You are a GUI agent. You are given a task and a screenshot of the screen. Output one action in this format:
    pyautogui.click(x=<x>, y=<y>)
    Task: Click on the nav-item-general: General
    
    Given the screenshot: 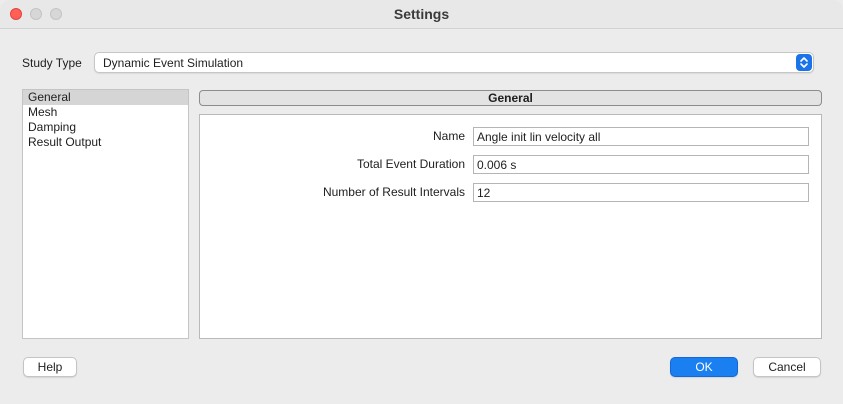 What is the action you would take?
    pyautogui.click(x=105, y=97)
    